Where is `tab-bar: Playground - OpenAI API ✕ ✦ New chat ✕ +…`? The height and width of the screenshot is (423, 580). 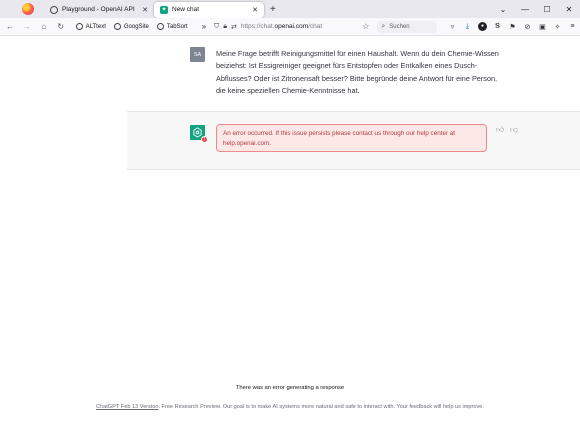 tab-bar: Playground - OpenAI API ✕ ✦ New chat ✕ +… is located at coordinates (290, 9).